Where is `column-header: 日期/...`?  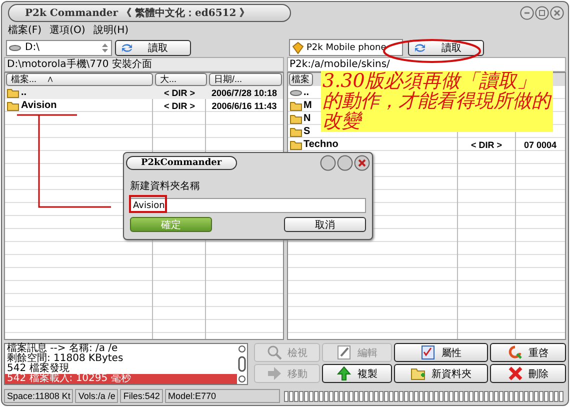 column-header: 日期/... is located at coordinates (245, 79).